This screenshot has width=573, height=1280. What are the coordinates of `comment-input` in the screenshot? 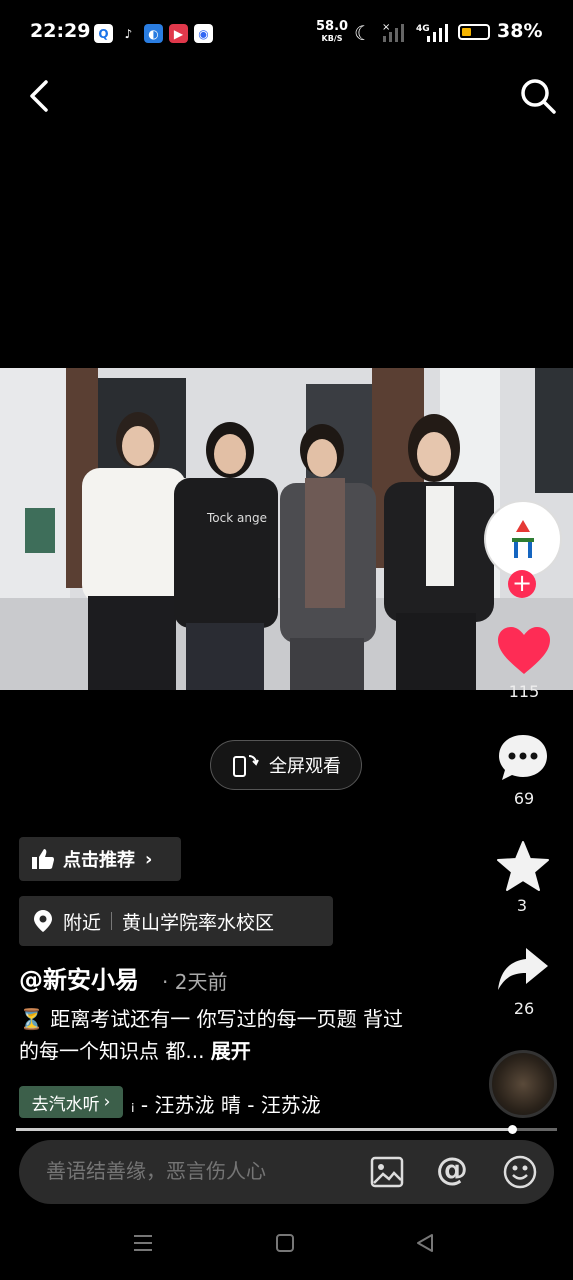 It's located at (186, 1171).